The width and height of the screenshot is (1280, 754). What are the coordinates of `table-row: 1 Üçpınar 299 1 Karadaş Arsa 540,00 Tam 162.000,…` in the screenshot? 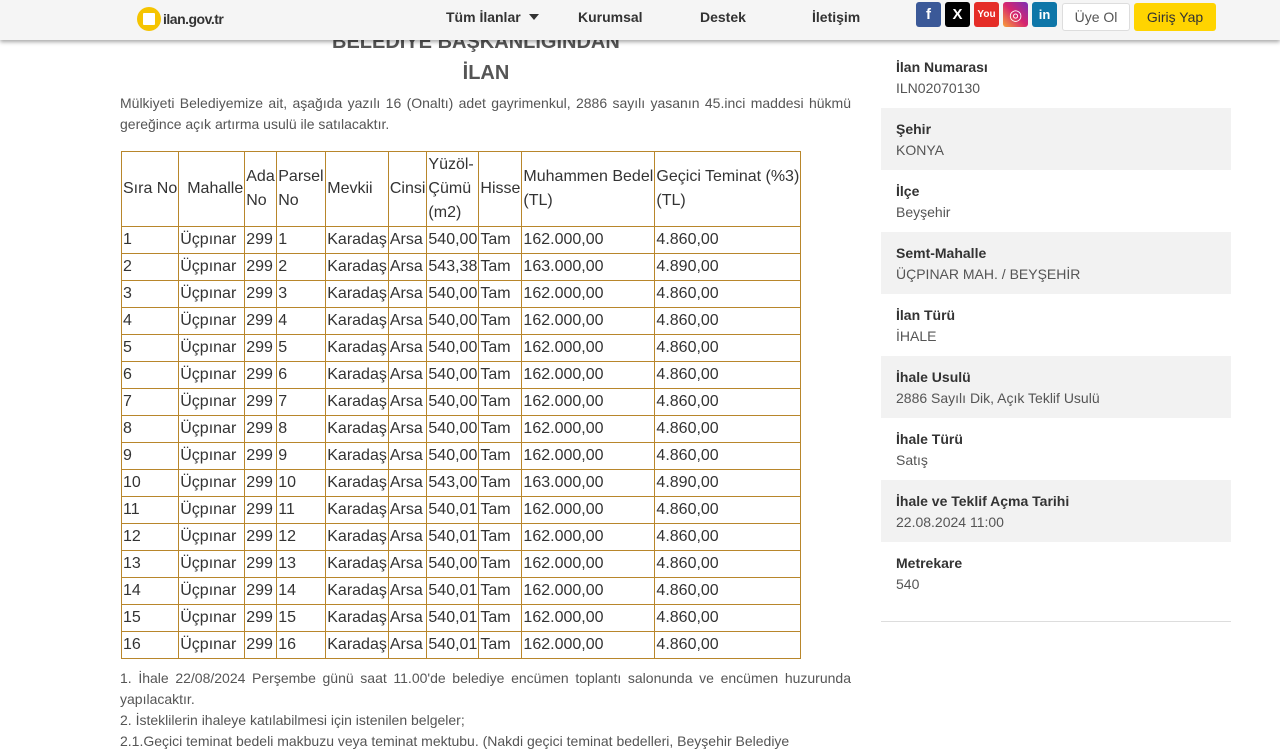 It's located at (461, 240).